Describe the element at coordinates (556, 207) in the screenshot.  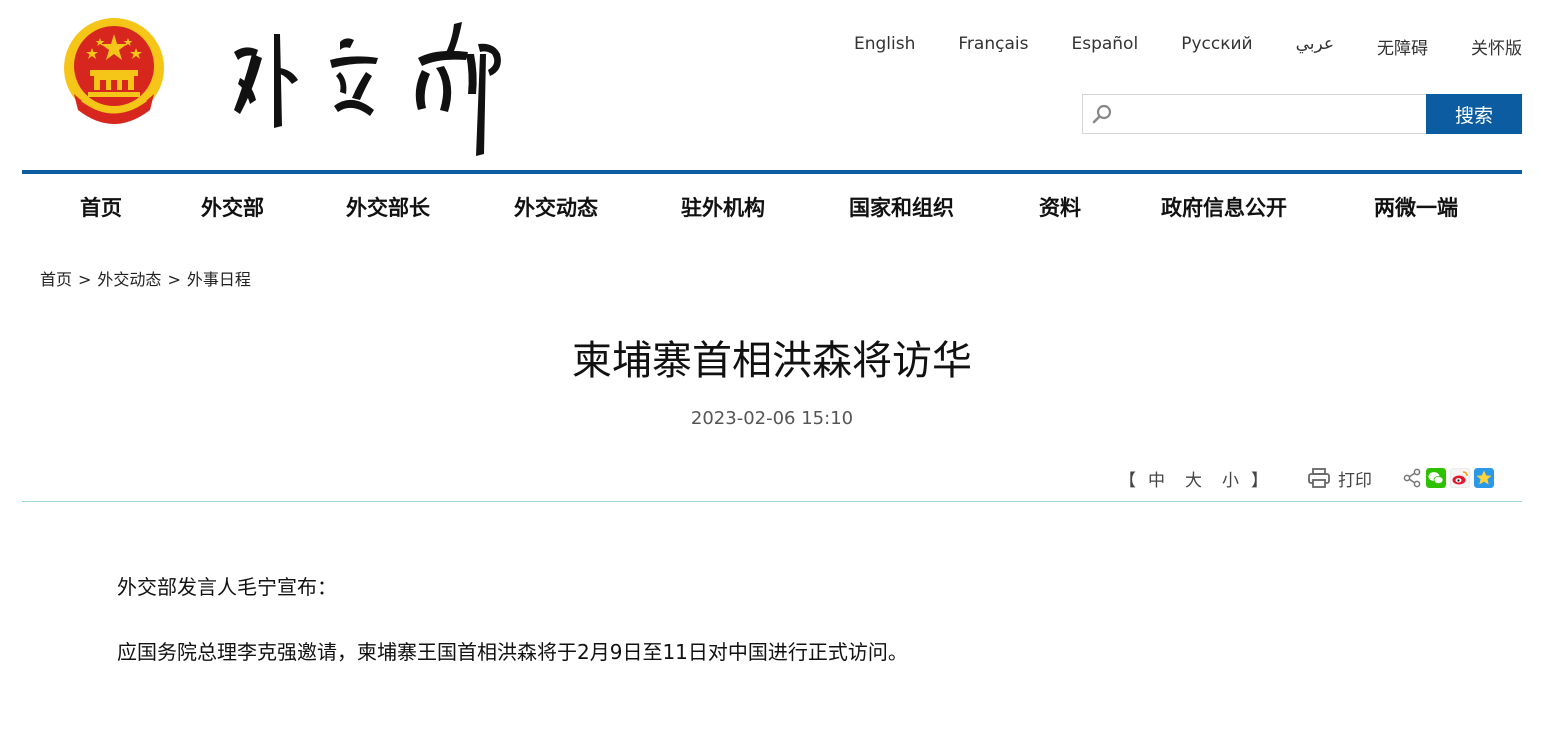
I see `nav-item-diplomatic-news: 外交动态` at that location.